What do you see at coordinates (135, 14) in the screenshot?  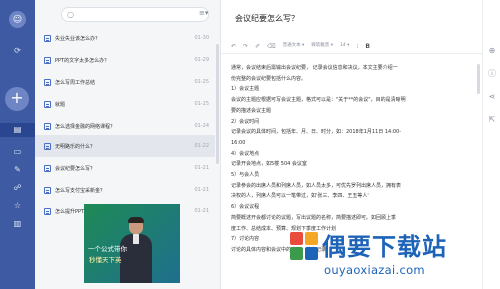 I see `search-input: ○` at bounding box center [135, 14].